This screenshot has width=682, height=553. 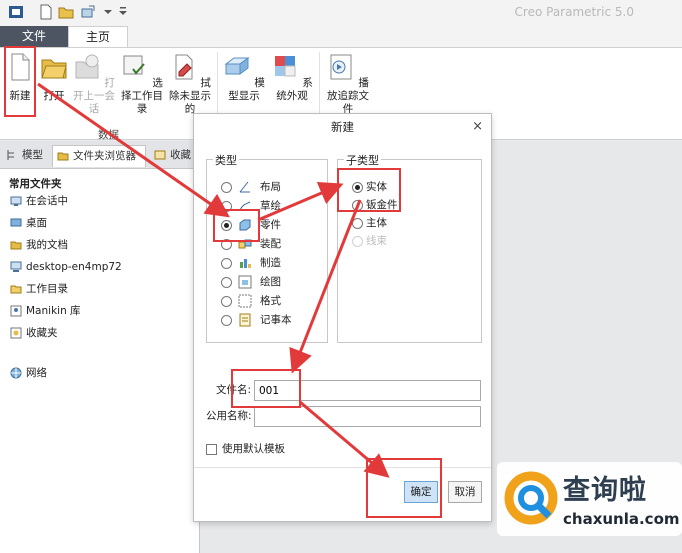 I want to click on nav-item-in-session: 在会话中, so click(x=39, y=201).